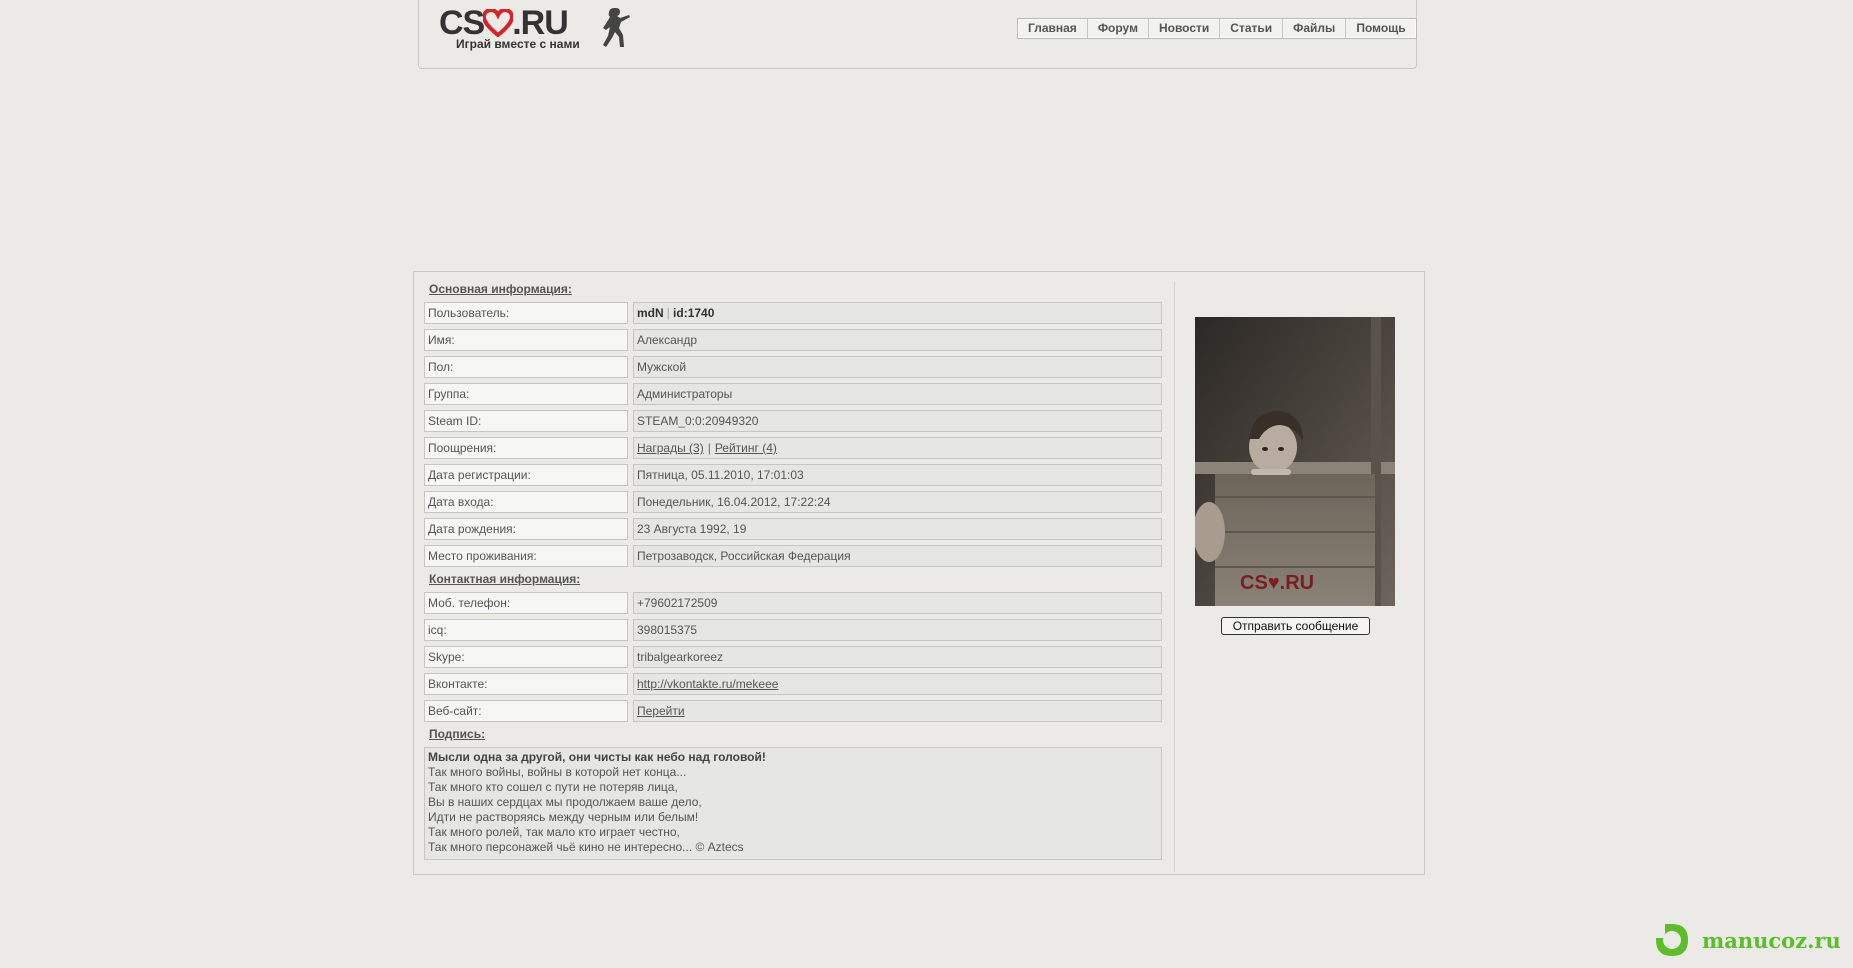 Image resolution: width=1853 pixels, height=968 pixels. What do you see at coordinates (526, 421) in the screenshot?
I see `row-label: Steam ID:` at bounding box center [526, 421].